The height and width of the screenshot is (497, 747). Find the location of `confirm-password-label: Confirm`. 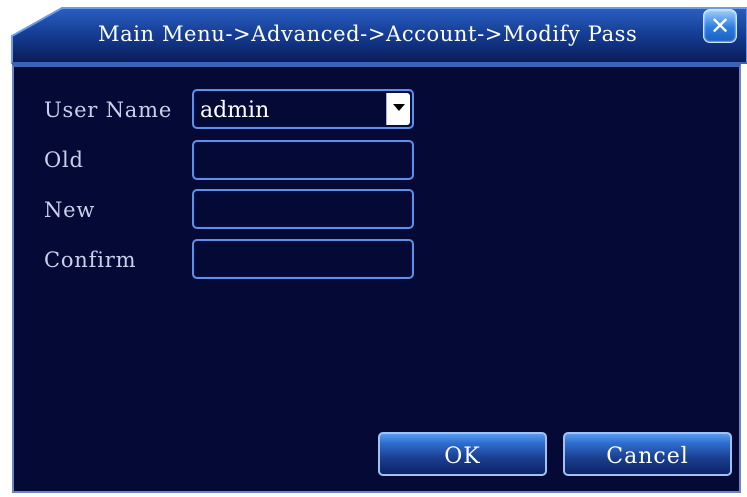

confirm-password-label: Confirm is located at coordinates (90, 260).